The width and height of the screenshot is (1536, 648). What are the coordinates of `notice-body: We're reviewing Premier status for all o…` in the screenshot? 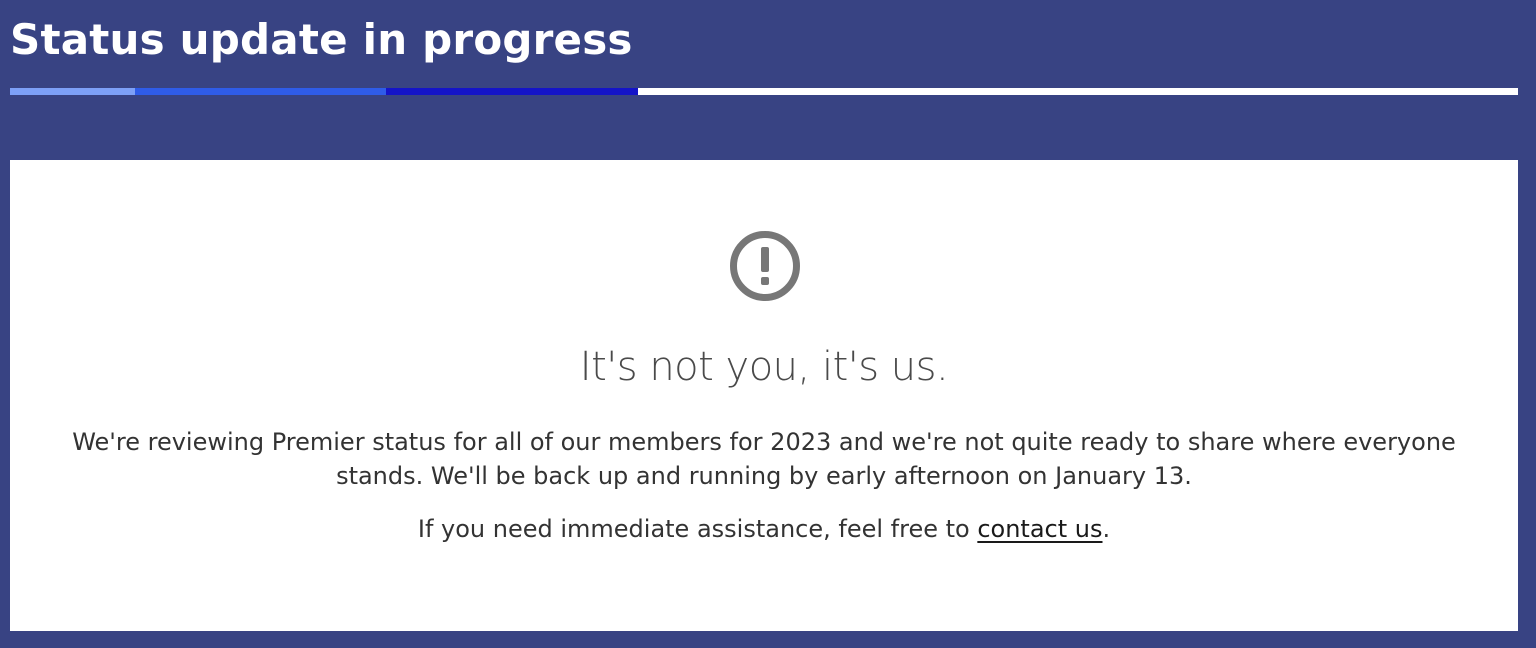 It's located at (764, 459).